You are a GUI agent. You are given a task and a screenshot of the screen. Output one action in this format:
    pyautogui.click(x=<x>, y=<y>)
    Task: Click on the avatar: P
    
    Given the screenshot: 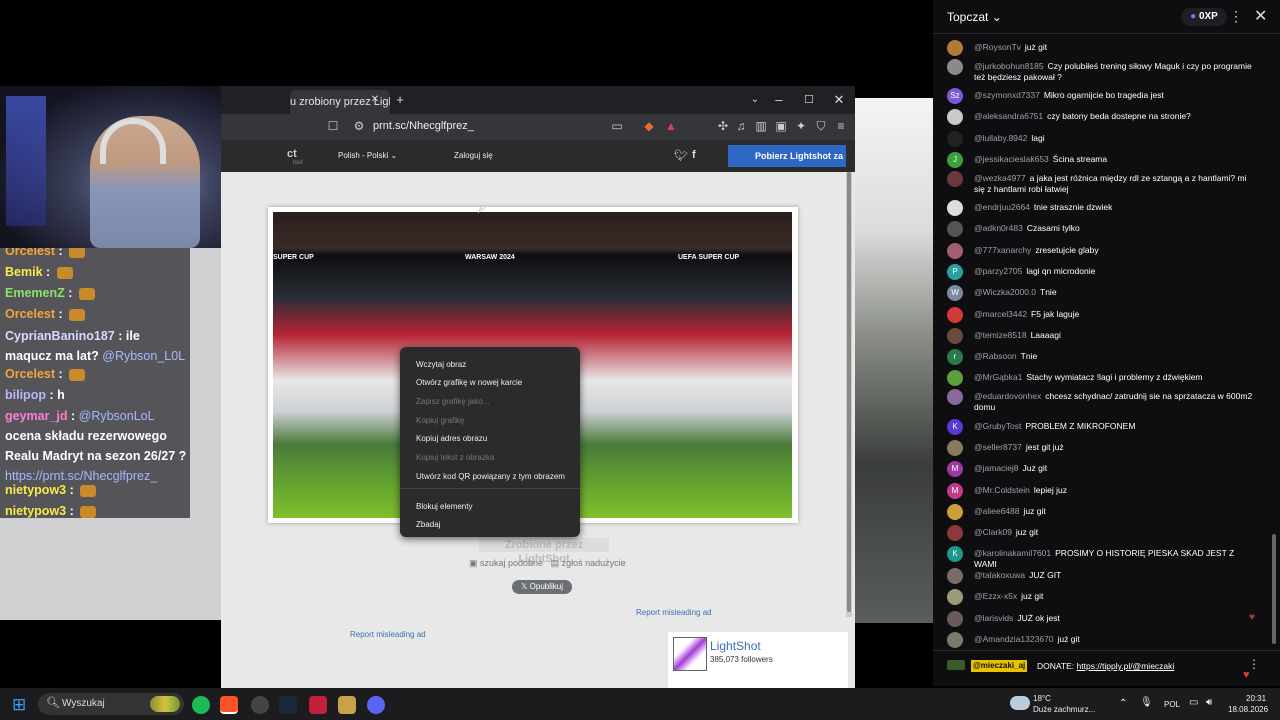 What is the action you would take?
    pyautogui.click(x=955, y=272)
    